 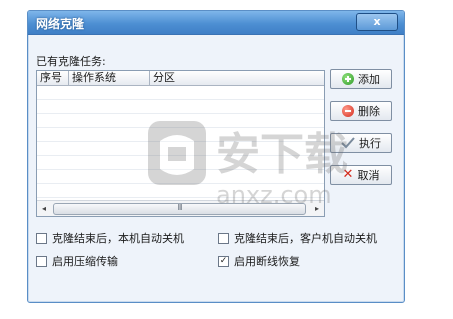 I want to click on title-bar: 网络克隆 x, so click(x=216, y=23).